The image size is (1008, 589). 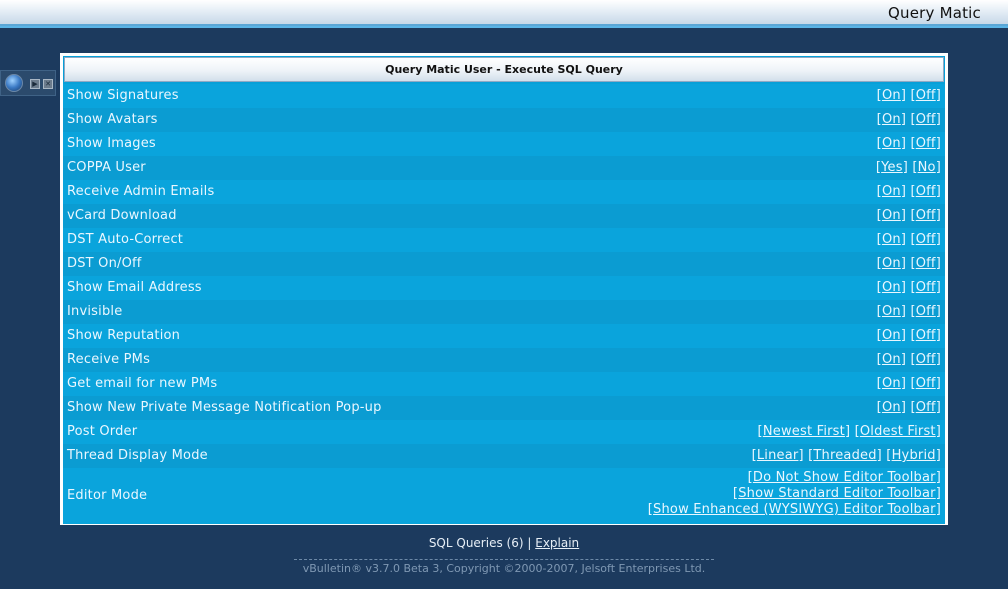 I want to click on setting-label: vCard Download, so click(x=122, y=215).